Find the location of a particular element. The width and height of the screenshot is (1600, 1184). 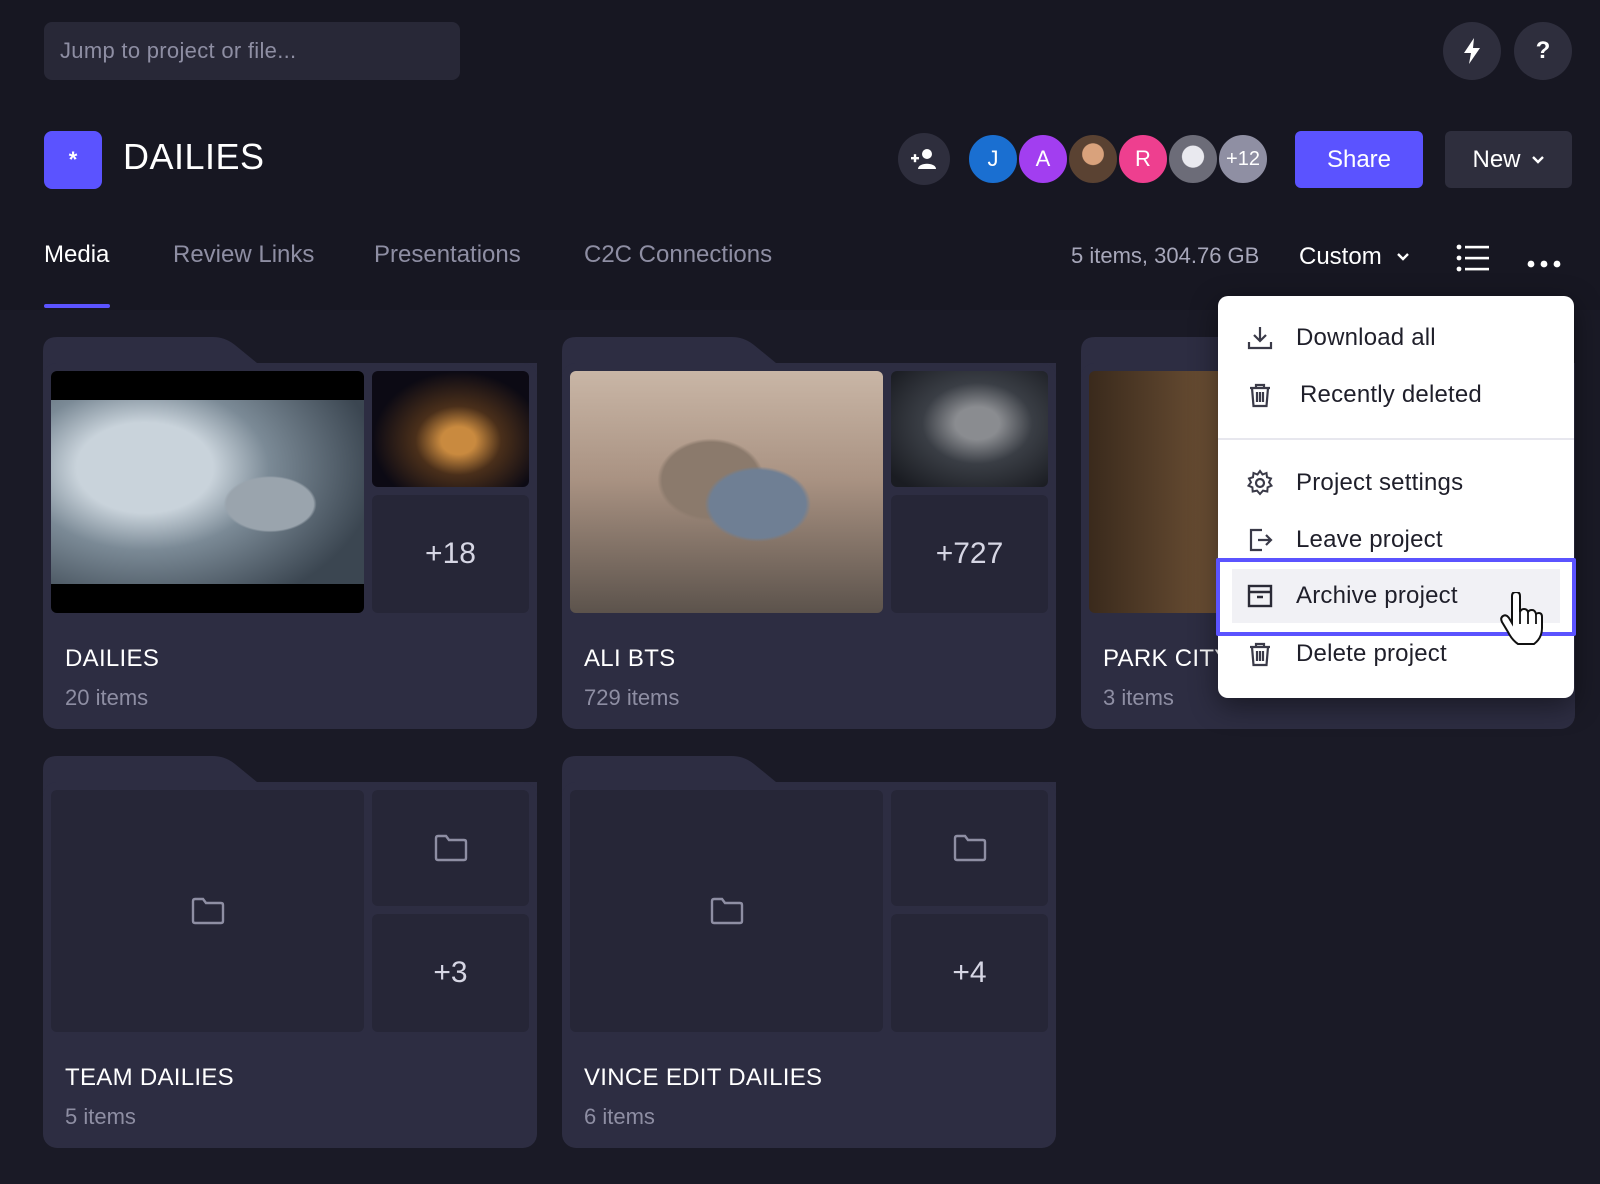

folder-body: +18 DAILIES 20 items is located at coordinates (290, 546).